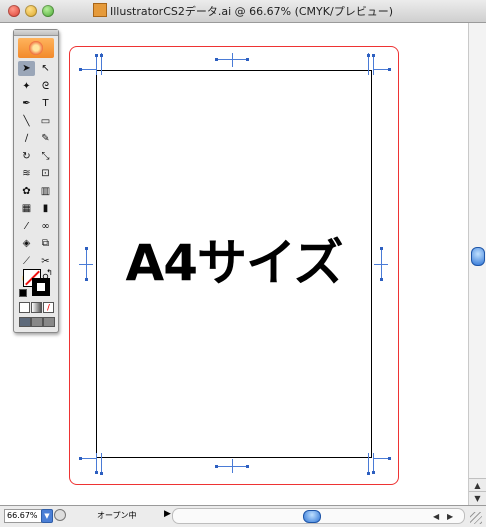  Describe the element at coordinates (381, 264) in the screenshot. I see `trim-mark-right-center` at that location.